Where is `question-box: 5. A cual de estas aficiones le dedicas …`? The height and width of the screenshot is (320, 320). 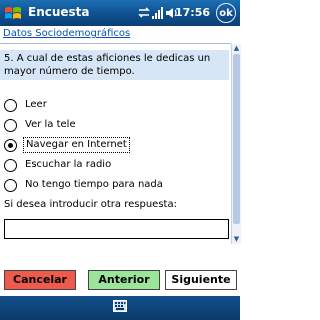 question-box: 5. A cual de estas aficiones le dedicas … is located at coordinates (114, 65).